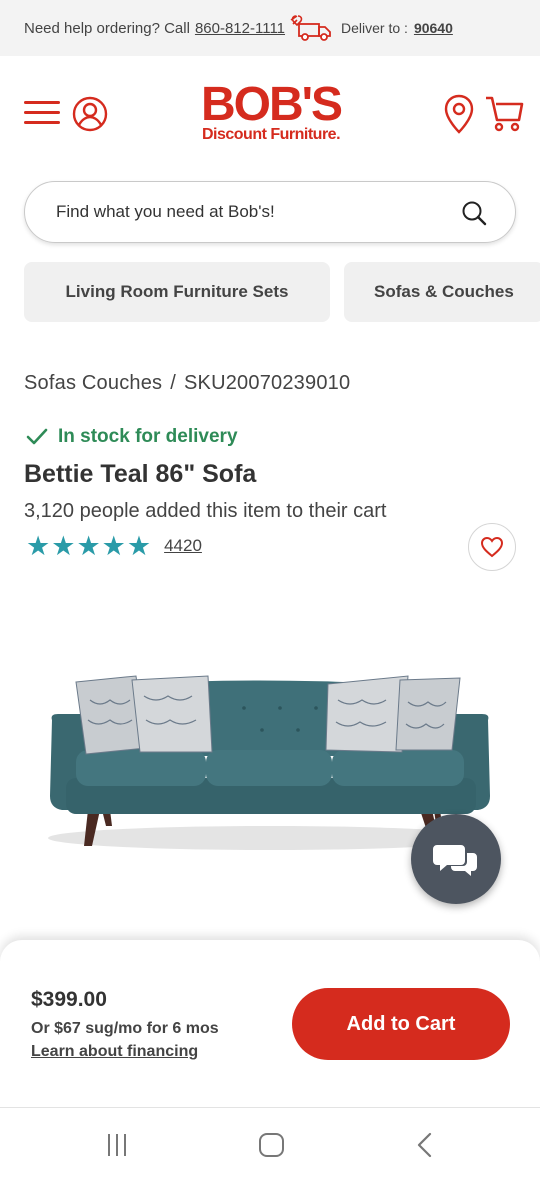 This screenshot has height=1180, width=540. Describe the element at coordinates (271, 104) in the screenshot. I see `logo-wordmark: BOB'S` at that location.